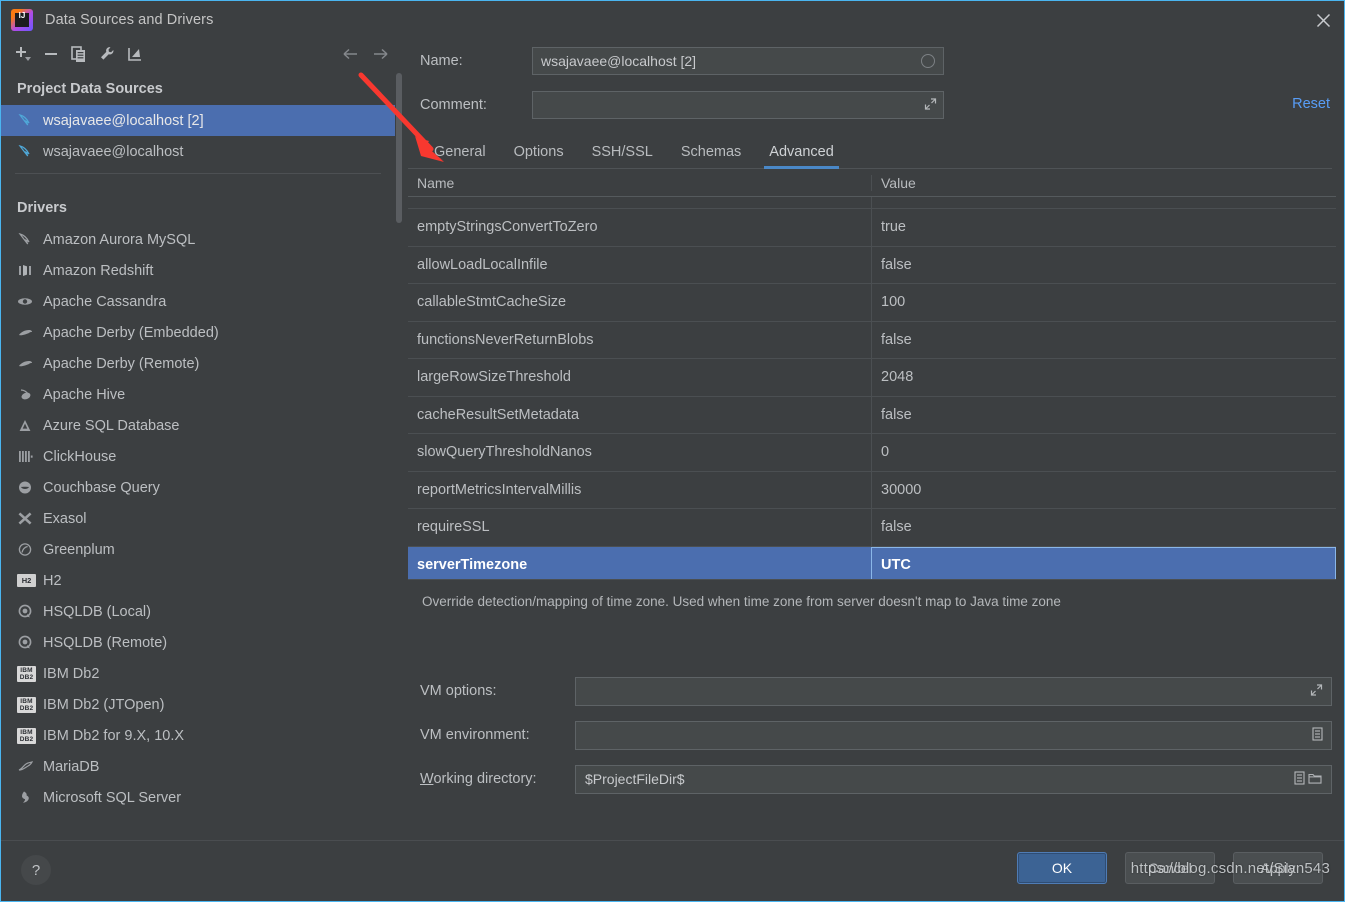  Describe the element at coordinates (1170, 868) in the screenshot. I see `cancel-button: Cancel` at that location.